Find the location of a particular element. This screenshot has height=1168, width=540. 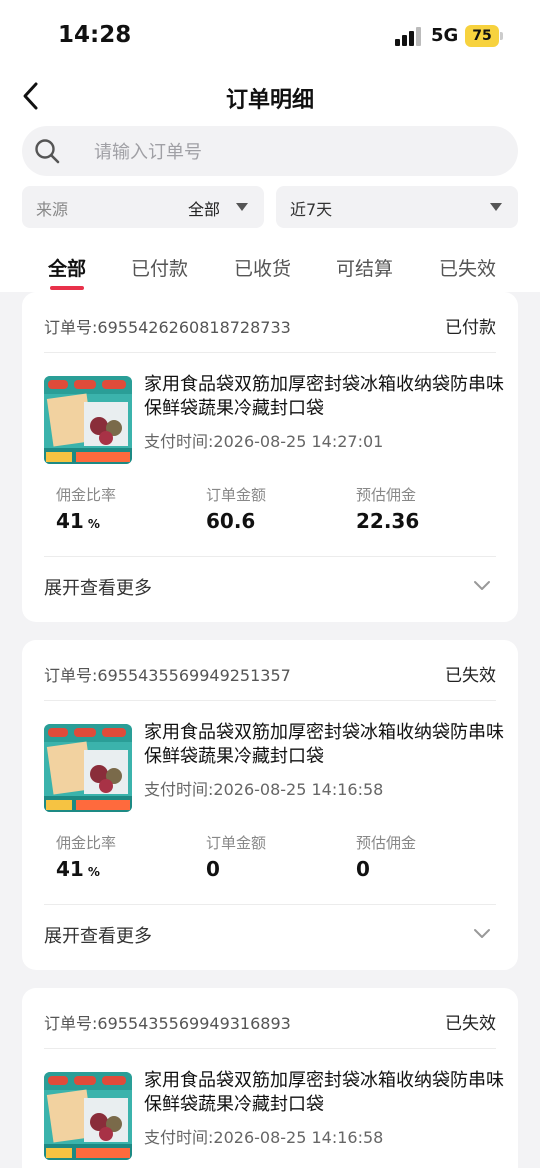

status-time: 14:28 is located at coordinates (95, 35).